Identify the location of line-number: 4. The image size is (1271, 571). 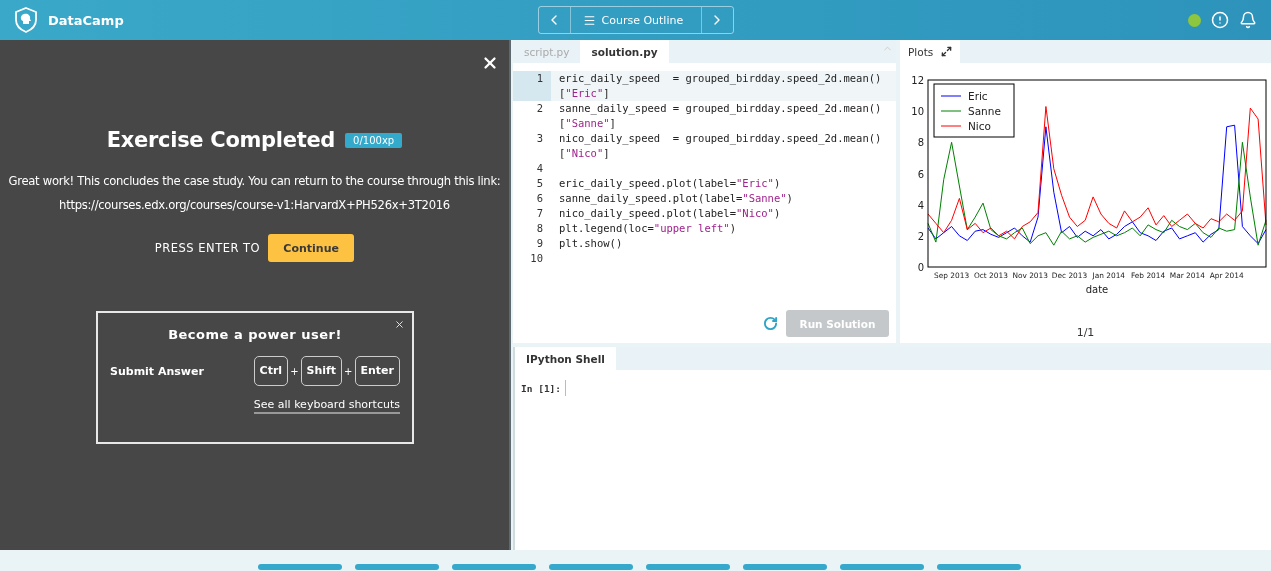
(539, 168).